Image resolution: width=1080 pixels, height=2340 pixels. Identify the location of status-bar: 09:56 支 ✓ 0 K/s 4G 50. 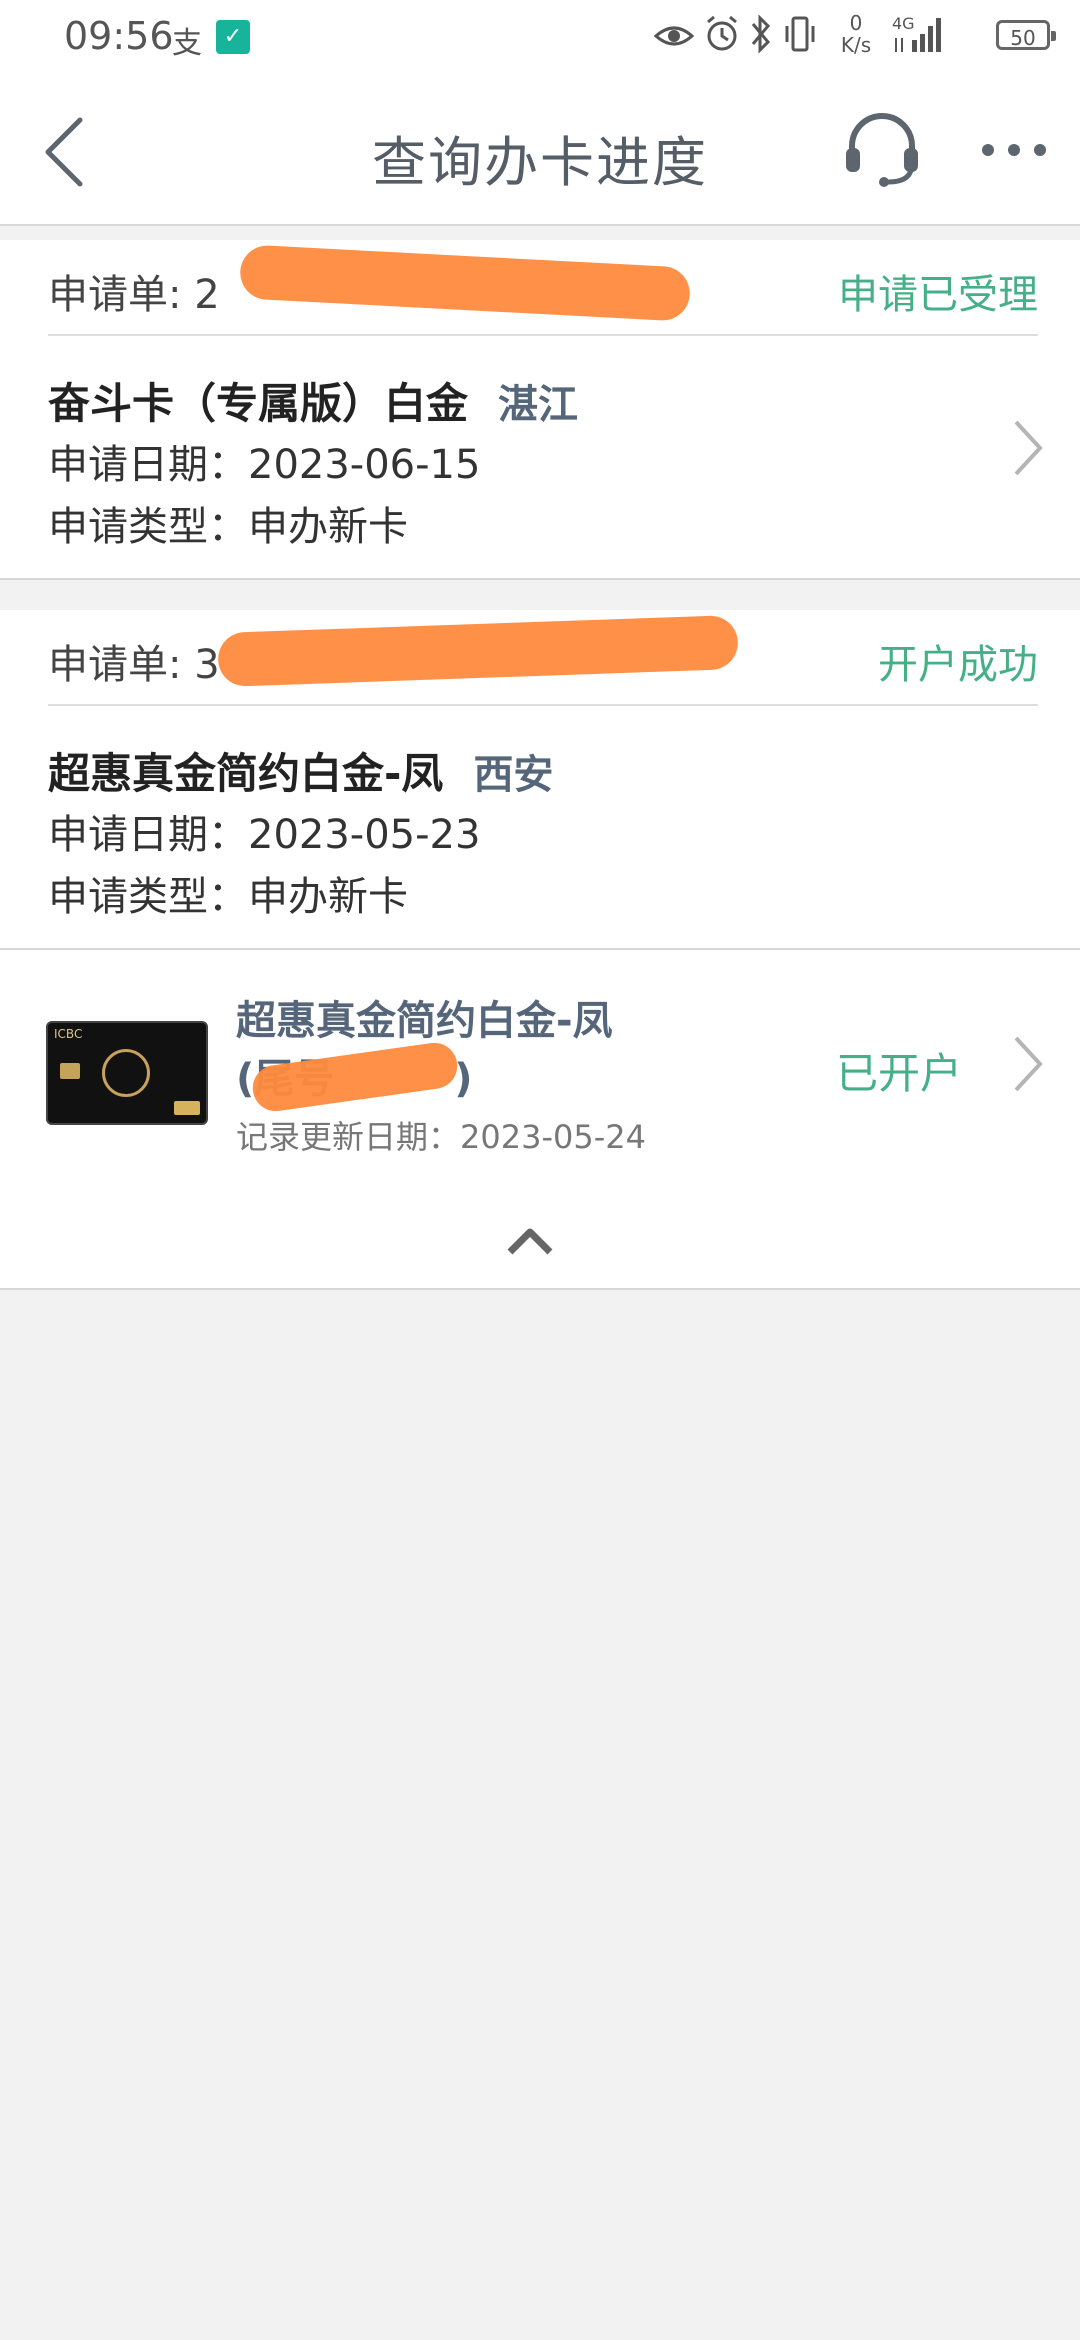
(540, 39).